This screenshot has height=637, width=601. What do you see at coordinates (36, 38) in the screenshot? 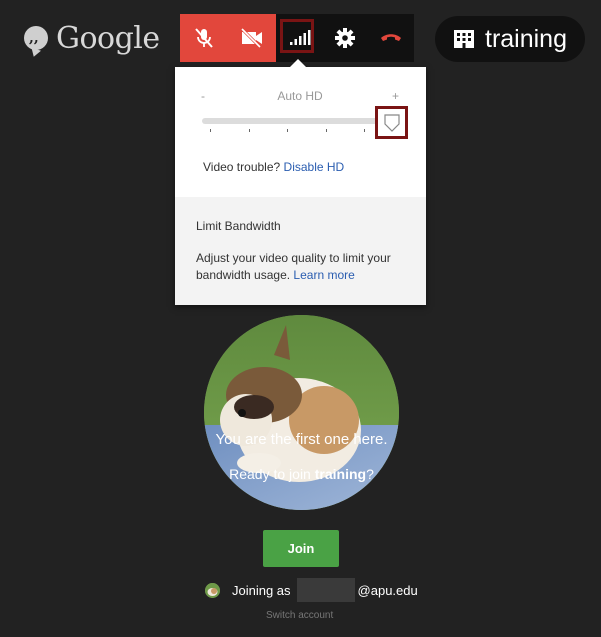
I see `hangouts-icon: ,,` at bounding box center [36, 38].